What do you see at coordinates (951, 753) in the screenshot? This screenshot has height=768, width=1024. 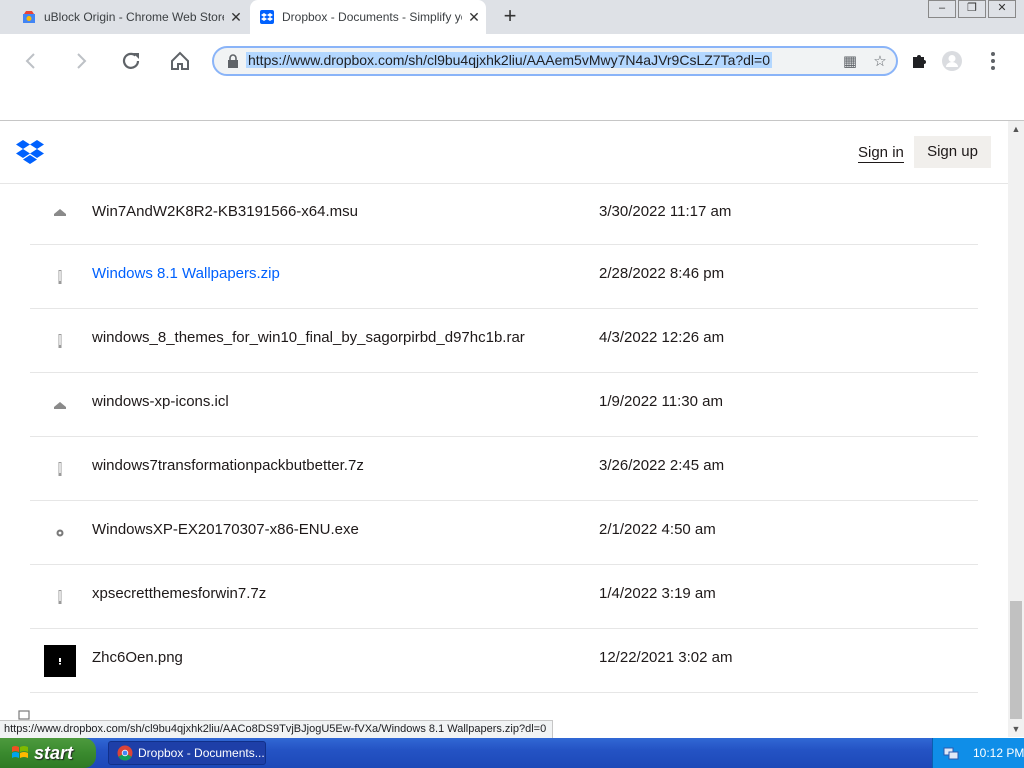 I see `network-icon` at bounding box center [951, 753].